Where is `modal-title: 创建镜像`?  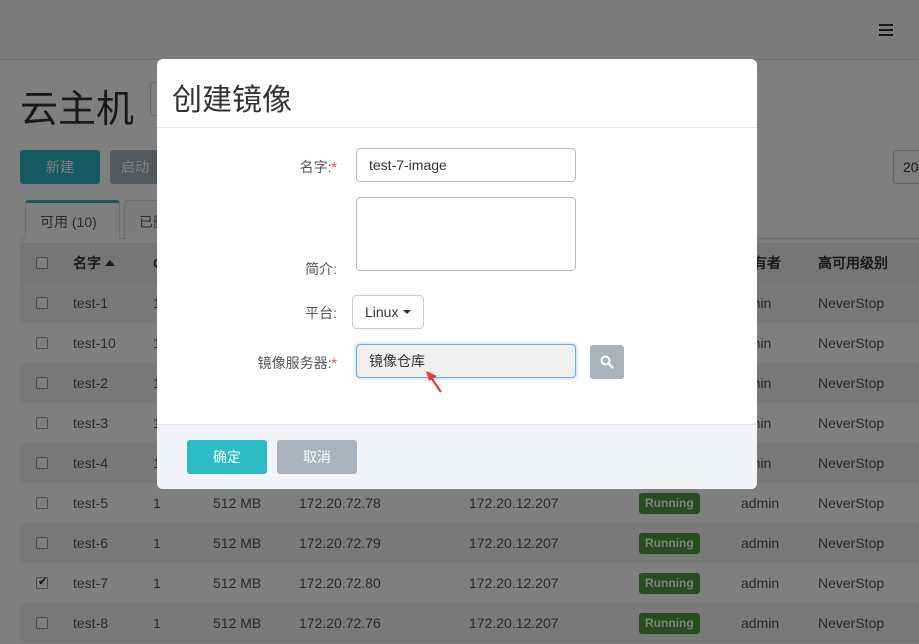 modal-title: 创建镜像 is located at coordinates (232, 100).